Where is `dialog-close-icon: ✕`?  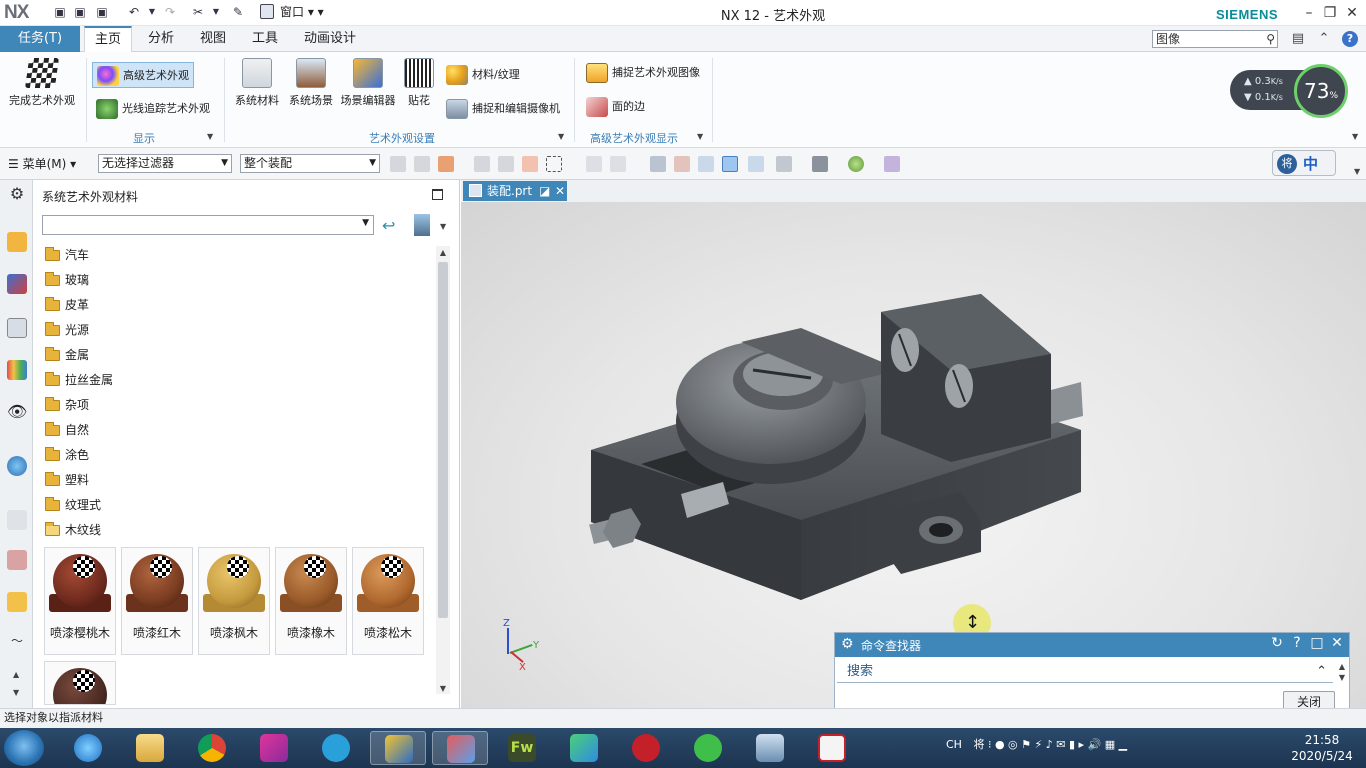 dialog-close-icon: ✕ is located at coordinates (1337, 643).